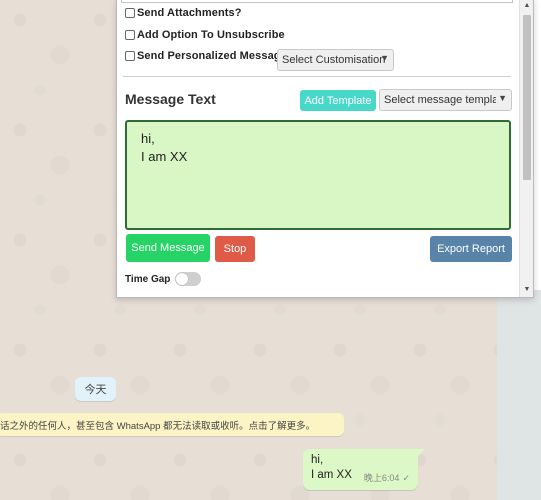 This screenshot has width=541, height=500. Describe the element at coordinates (381, 478) in the screenshot. I see `message-time: 晚上6:04` at that location.